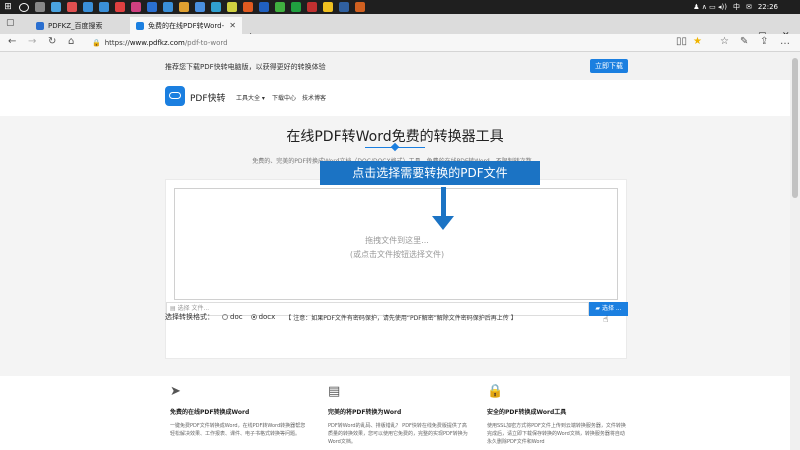 This screenshot has width=800, height=450. I want to click on address-input: 🔒 https:// www.pdfkz.com /pdf-to-word, so click(382, 42).